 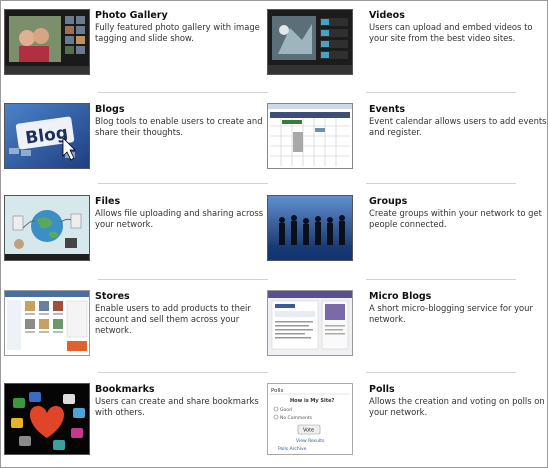 I want to click on groups-icon, so click(x=310, y=228).